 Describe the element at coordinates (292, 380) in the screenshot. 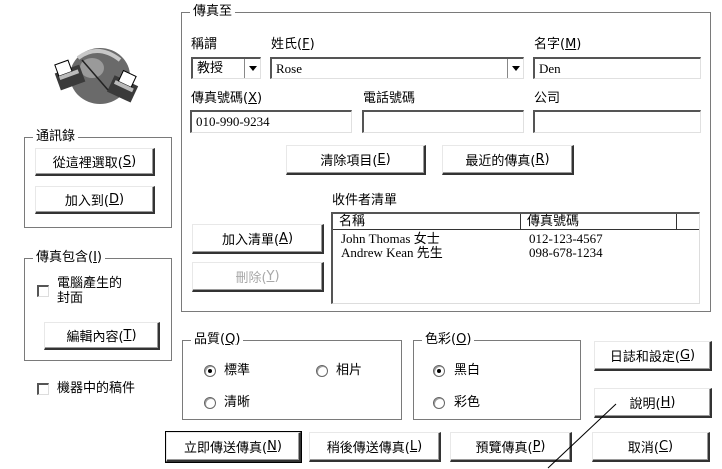

I see `quality-group` at that location.